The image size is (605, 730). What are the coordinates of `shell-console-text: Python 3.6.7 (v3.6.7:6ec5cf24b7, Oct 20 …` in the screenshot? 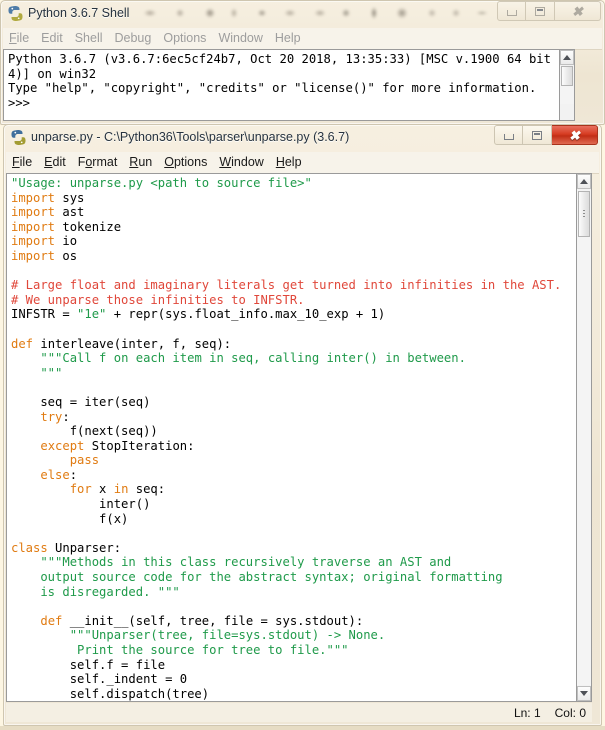 It's located at (283, 81).